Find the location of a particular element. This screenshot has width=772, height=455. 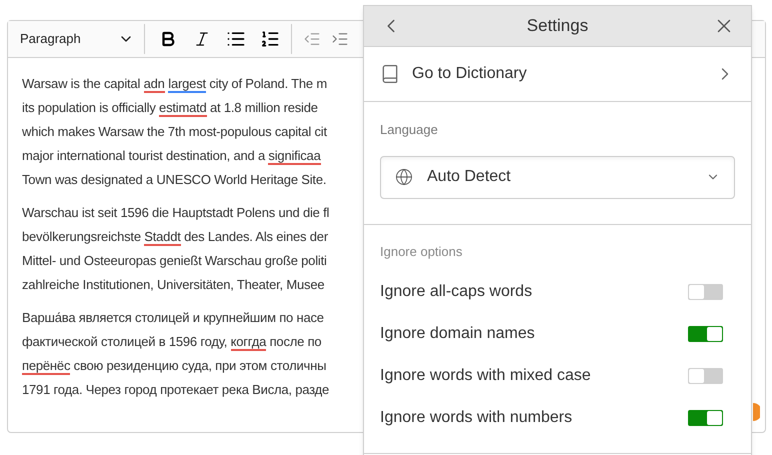

book-icon is located at coordinates (390, 74).